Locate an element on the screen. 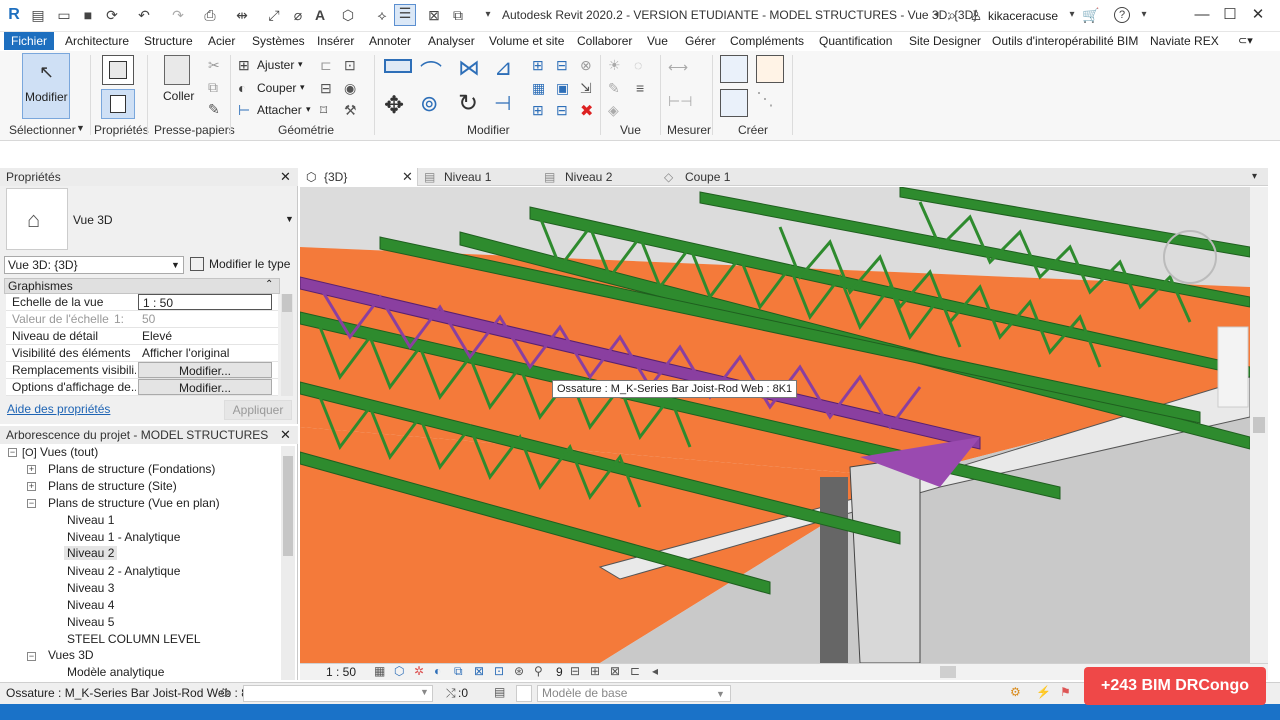 This screenshot has width=1280, height=720. copy-element-icon: ⊚ is located at coordinates (429, 104).